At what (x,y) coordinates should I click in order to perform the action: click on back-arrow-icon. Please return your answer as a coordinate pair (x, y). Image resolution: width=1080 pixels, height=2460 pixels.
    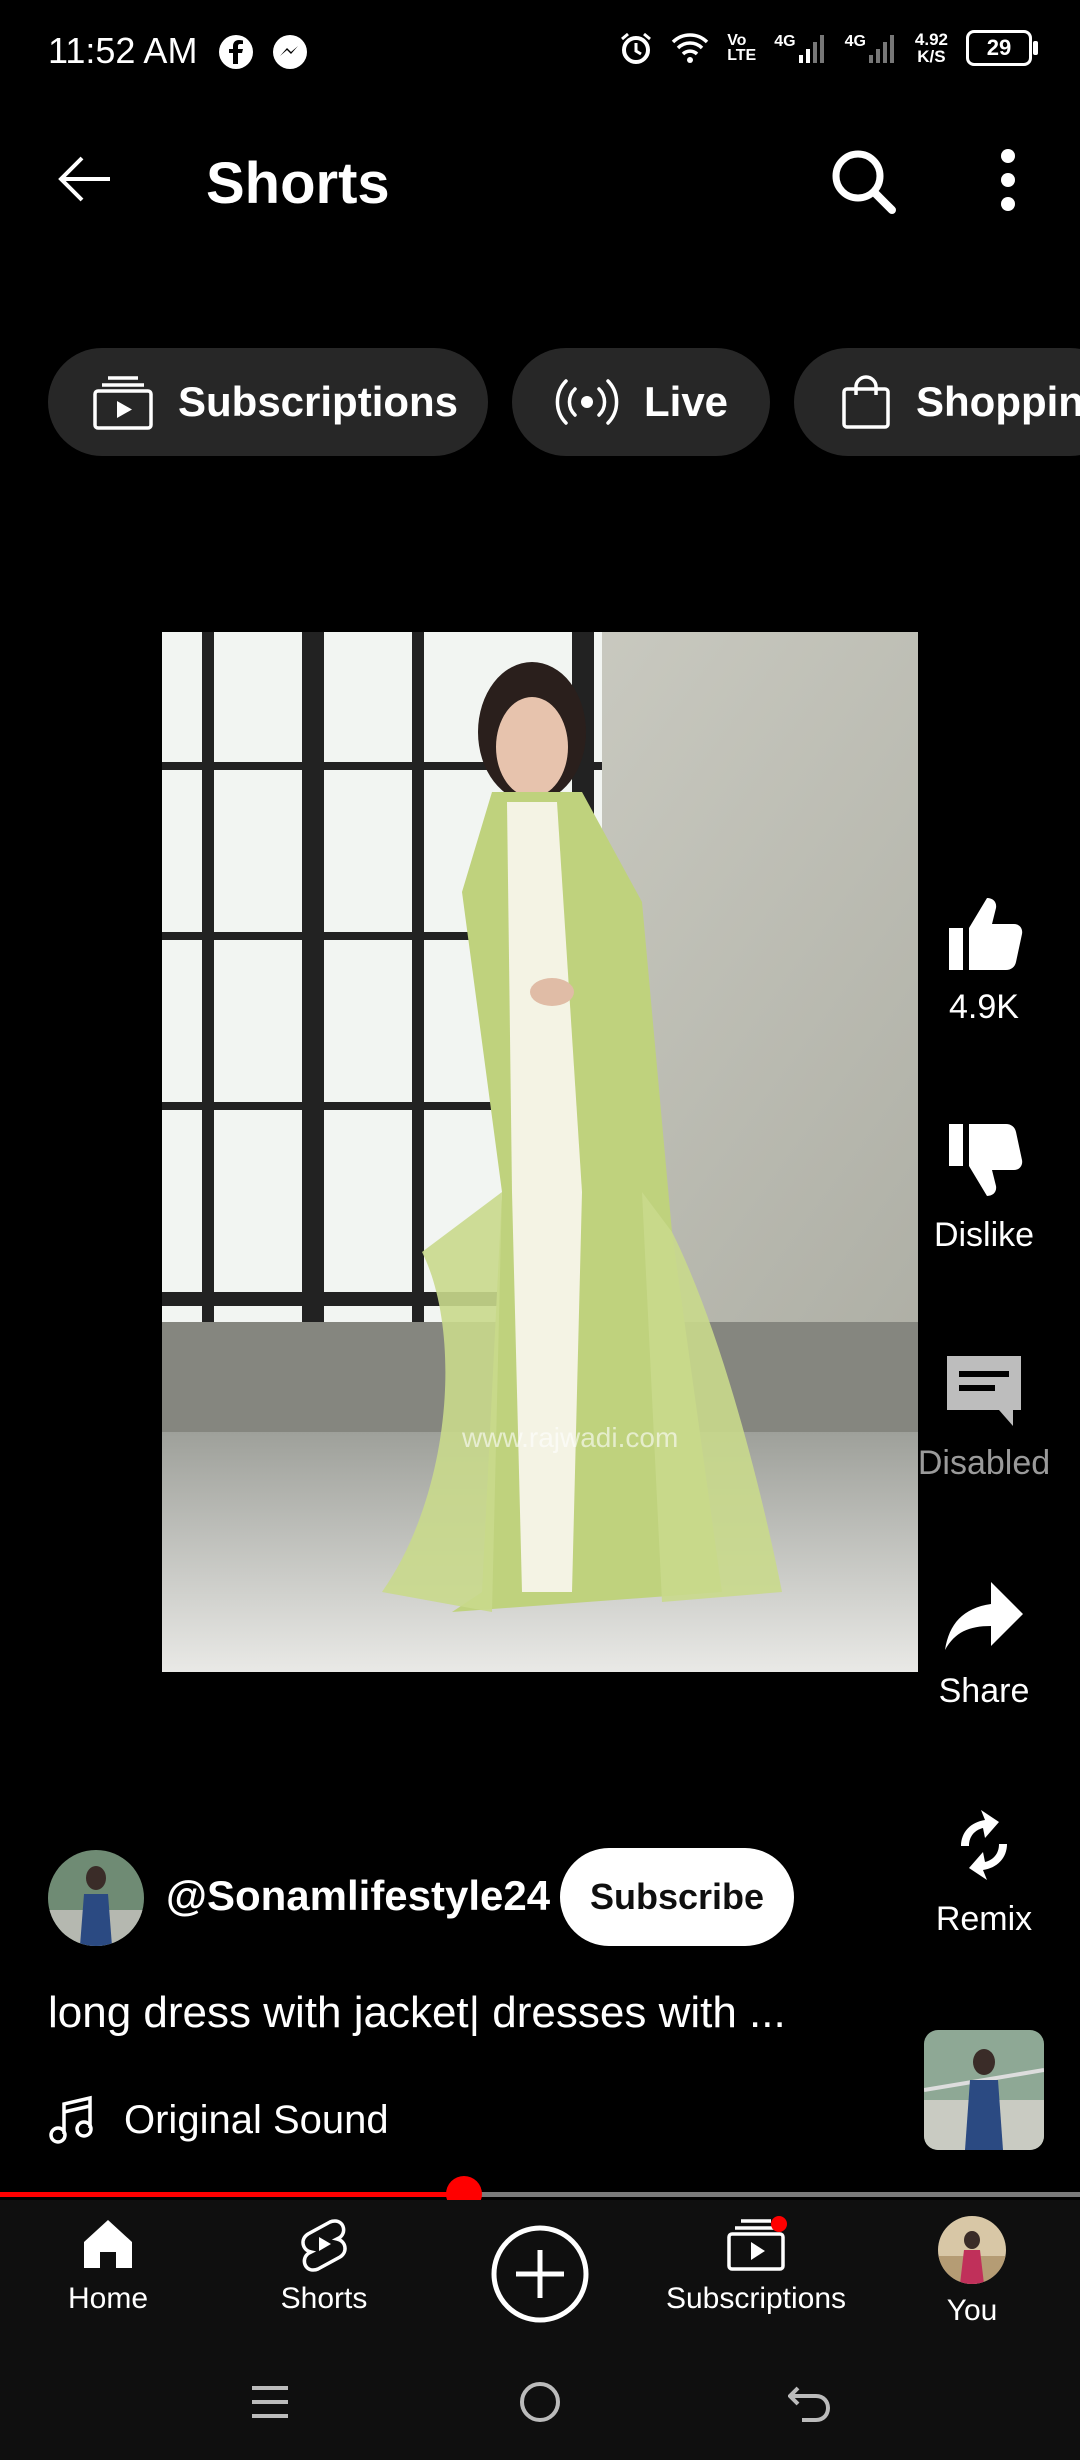
    Looking at the image, I should click on (85, 179).